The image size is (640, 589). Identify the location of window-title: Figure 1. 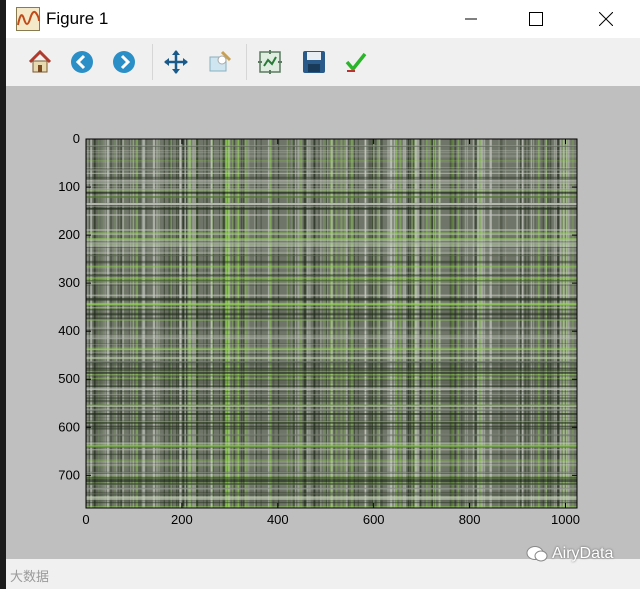
(77, 18).